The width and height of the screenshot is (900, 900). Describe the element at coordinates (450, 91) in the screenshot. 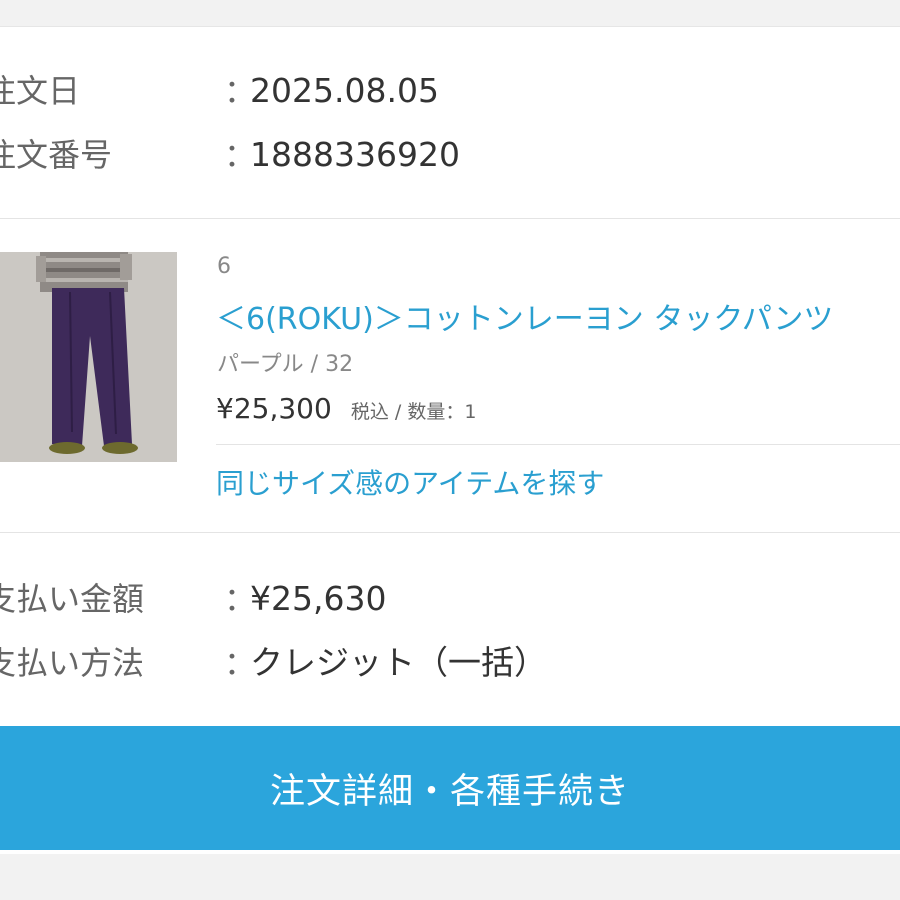

I see `order-date-row: 注文日 ： 2025.08.05` at that location.